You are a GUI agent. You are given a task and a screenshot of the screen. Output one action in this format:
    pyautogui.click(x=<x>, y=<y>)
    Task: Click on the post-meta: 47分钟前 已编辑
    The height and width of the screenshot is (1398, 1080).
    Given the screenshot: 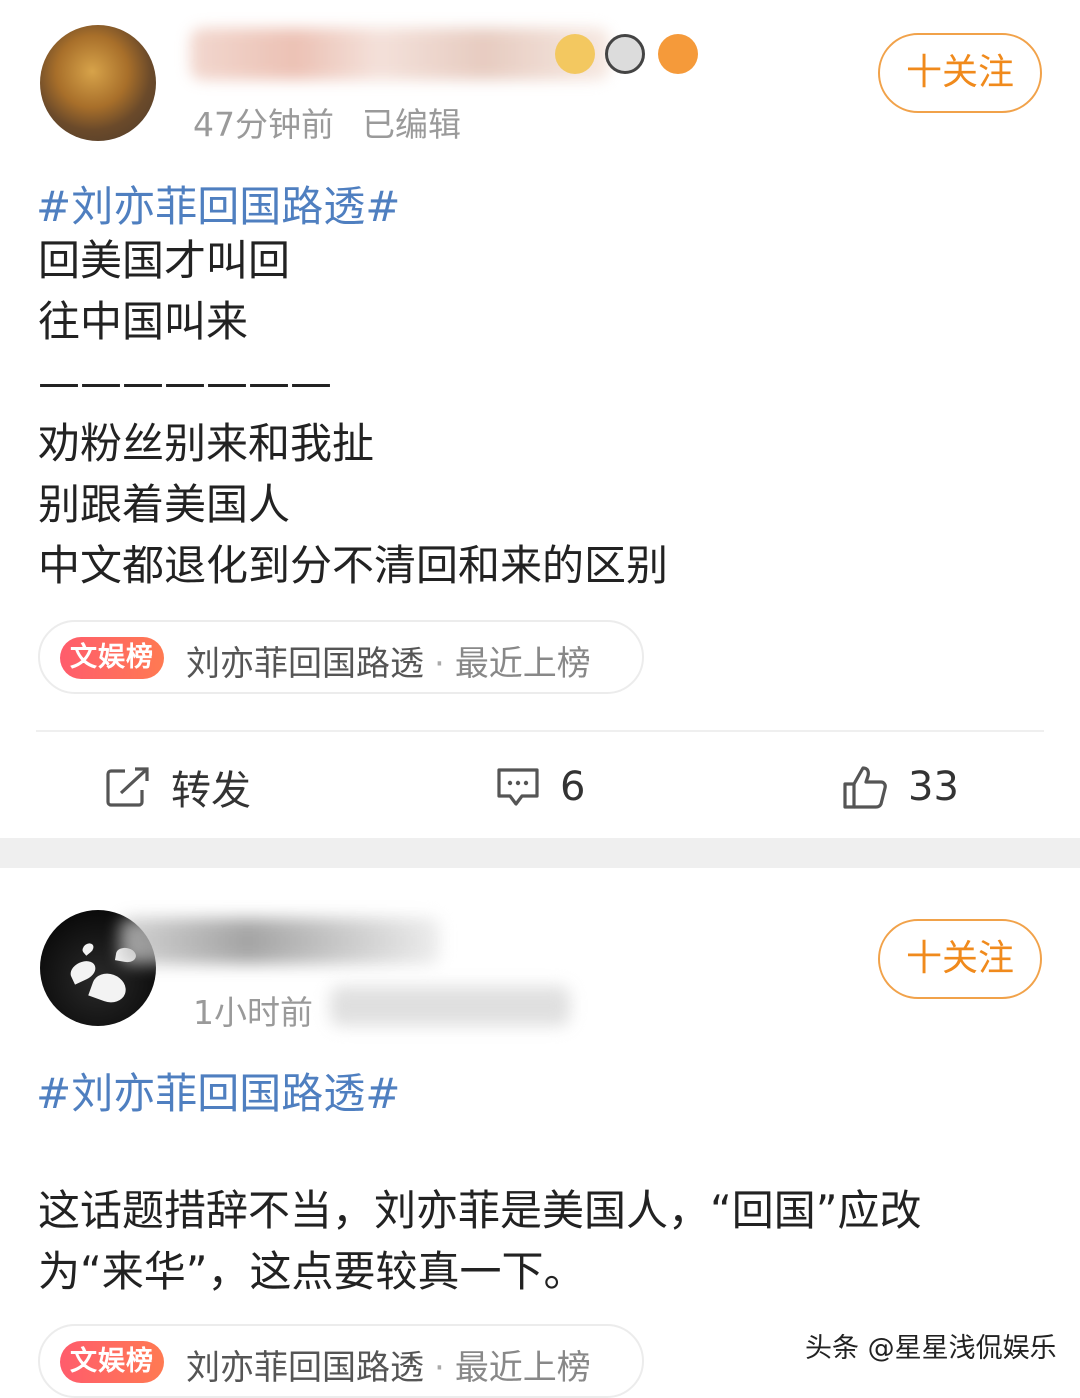 What is the action you would take?
    pyautogui.click(x=327, y=122)
    